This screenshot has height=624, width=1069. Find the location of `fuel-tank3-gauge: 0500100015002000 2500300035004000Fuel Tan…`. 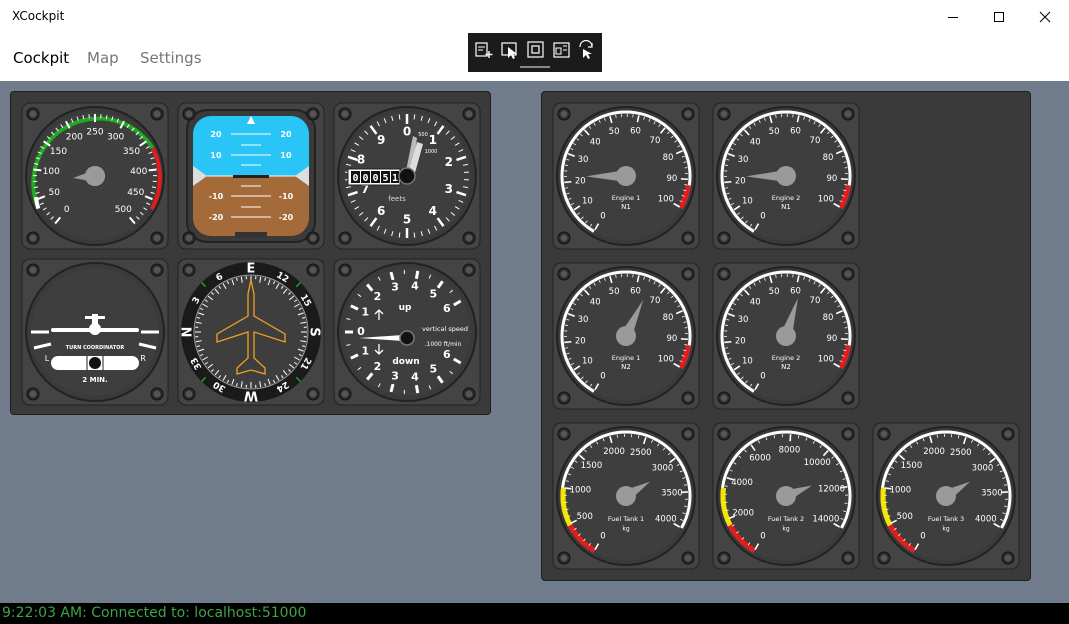

fuel-tank3-gauge: 0500100015002000 2500300035004000Fuel Tan… is located at coordinates (946, 496).